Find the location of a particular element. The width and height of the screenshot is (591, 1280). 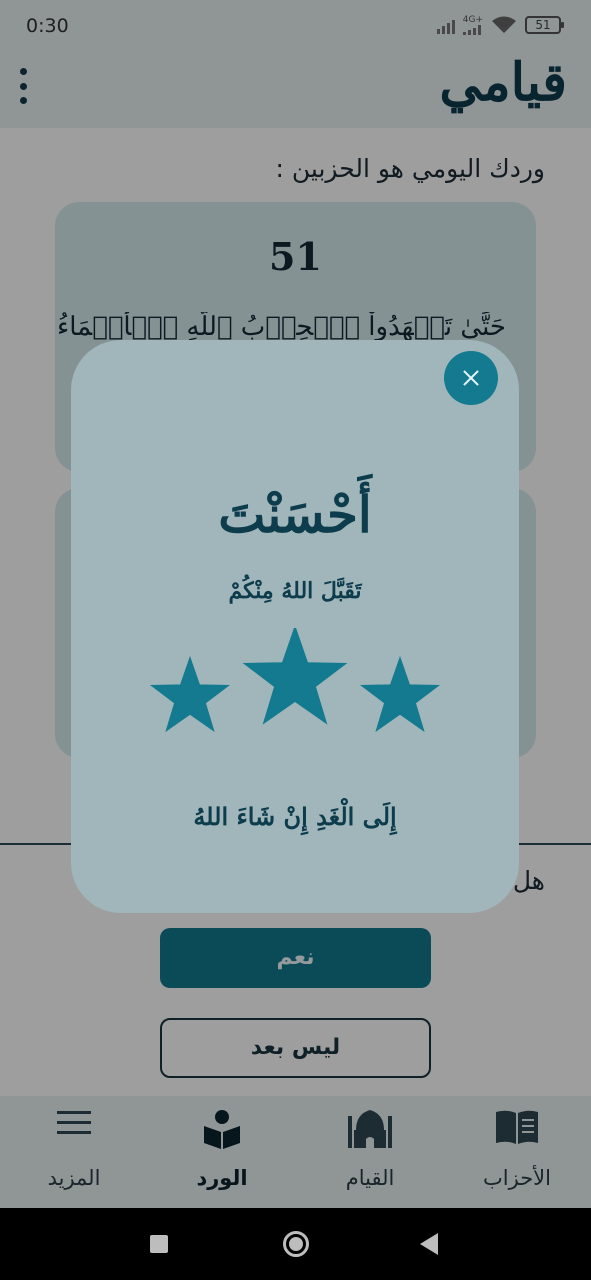

home-icon is located at coordinates (296, 1244).